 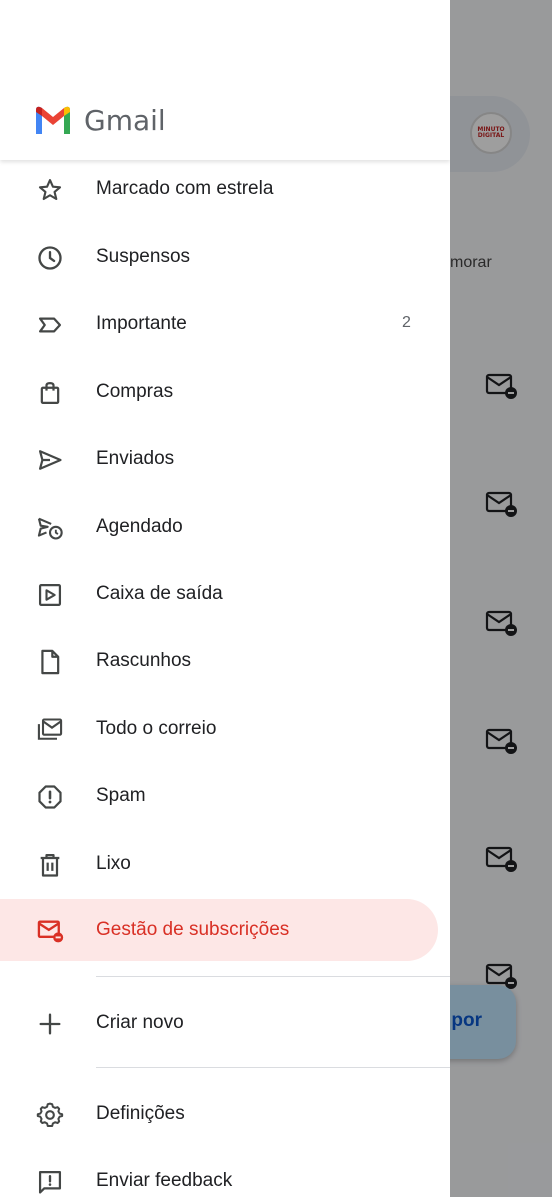 What do you see at coordinates (50, 1024) in the screenshot?
I see `plus-icon` at bounding box center [50, 1024].